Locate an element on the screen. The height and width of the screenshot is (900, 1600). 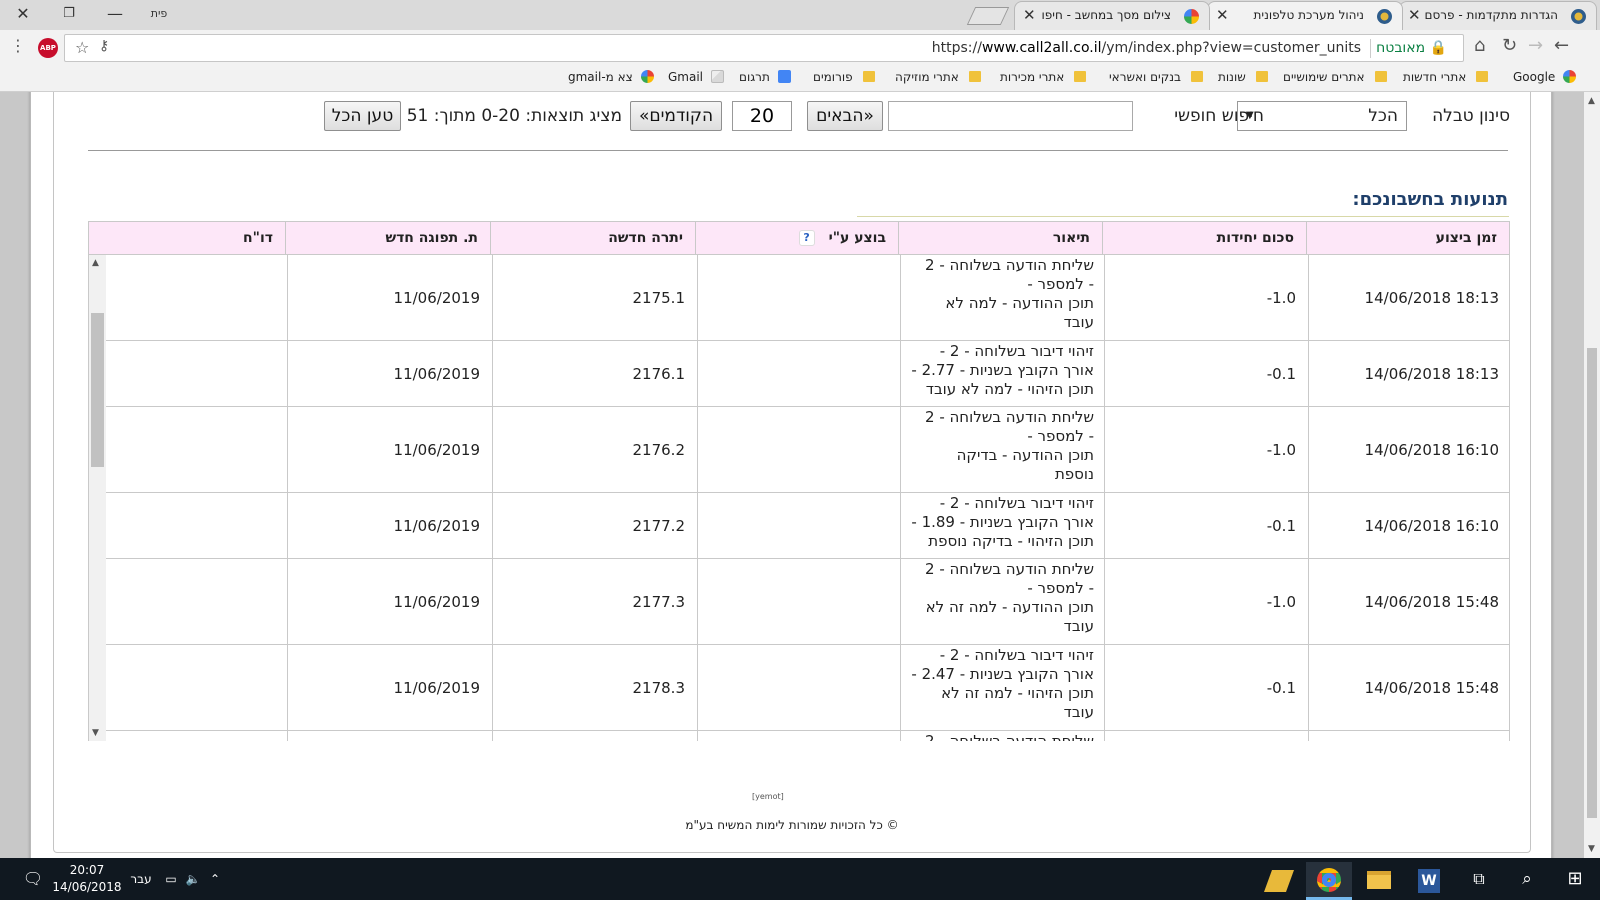
search-icon: ⌕ is located at coordinates (1527, 879).